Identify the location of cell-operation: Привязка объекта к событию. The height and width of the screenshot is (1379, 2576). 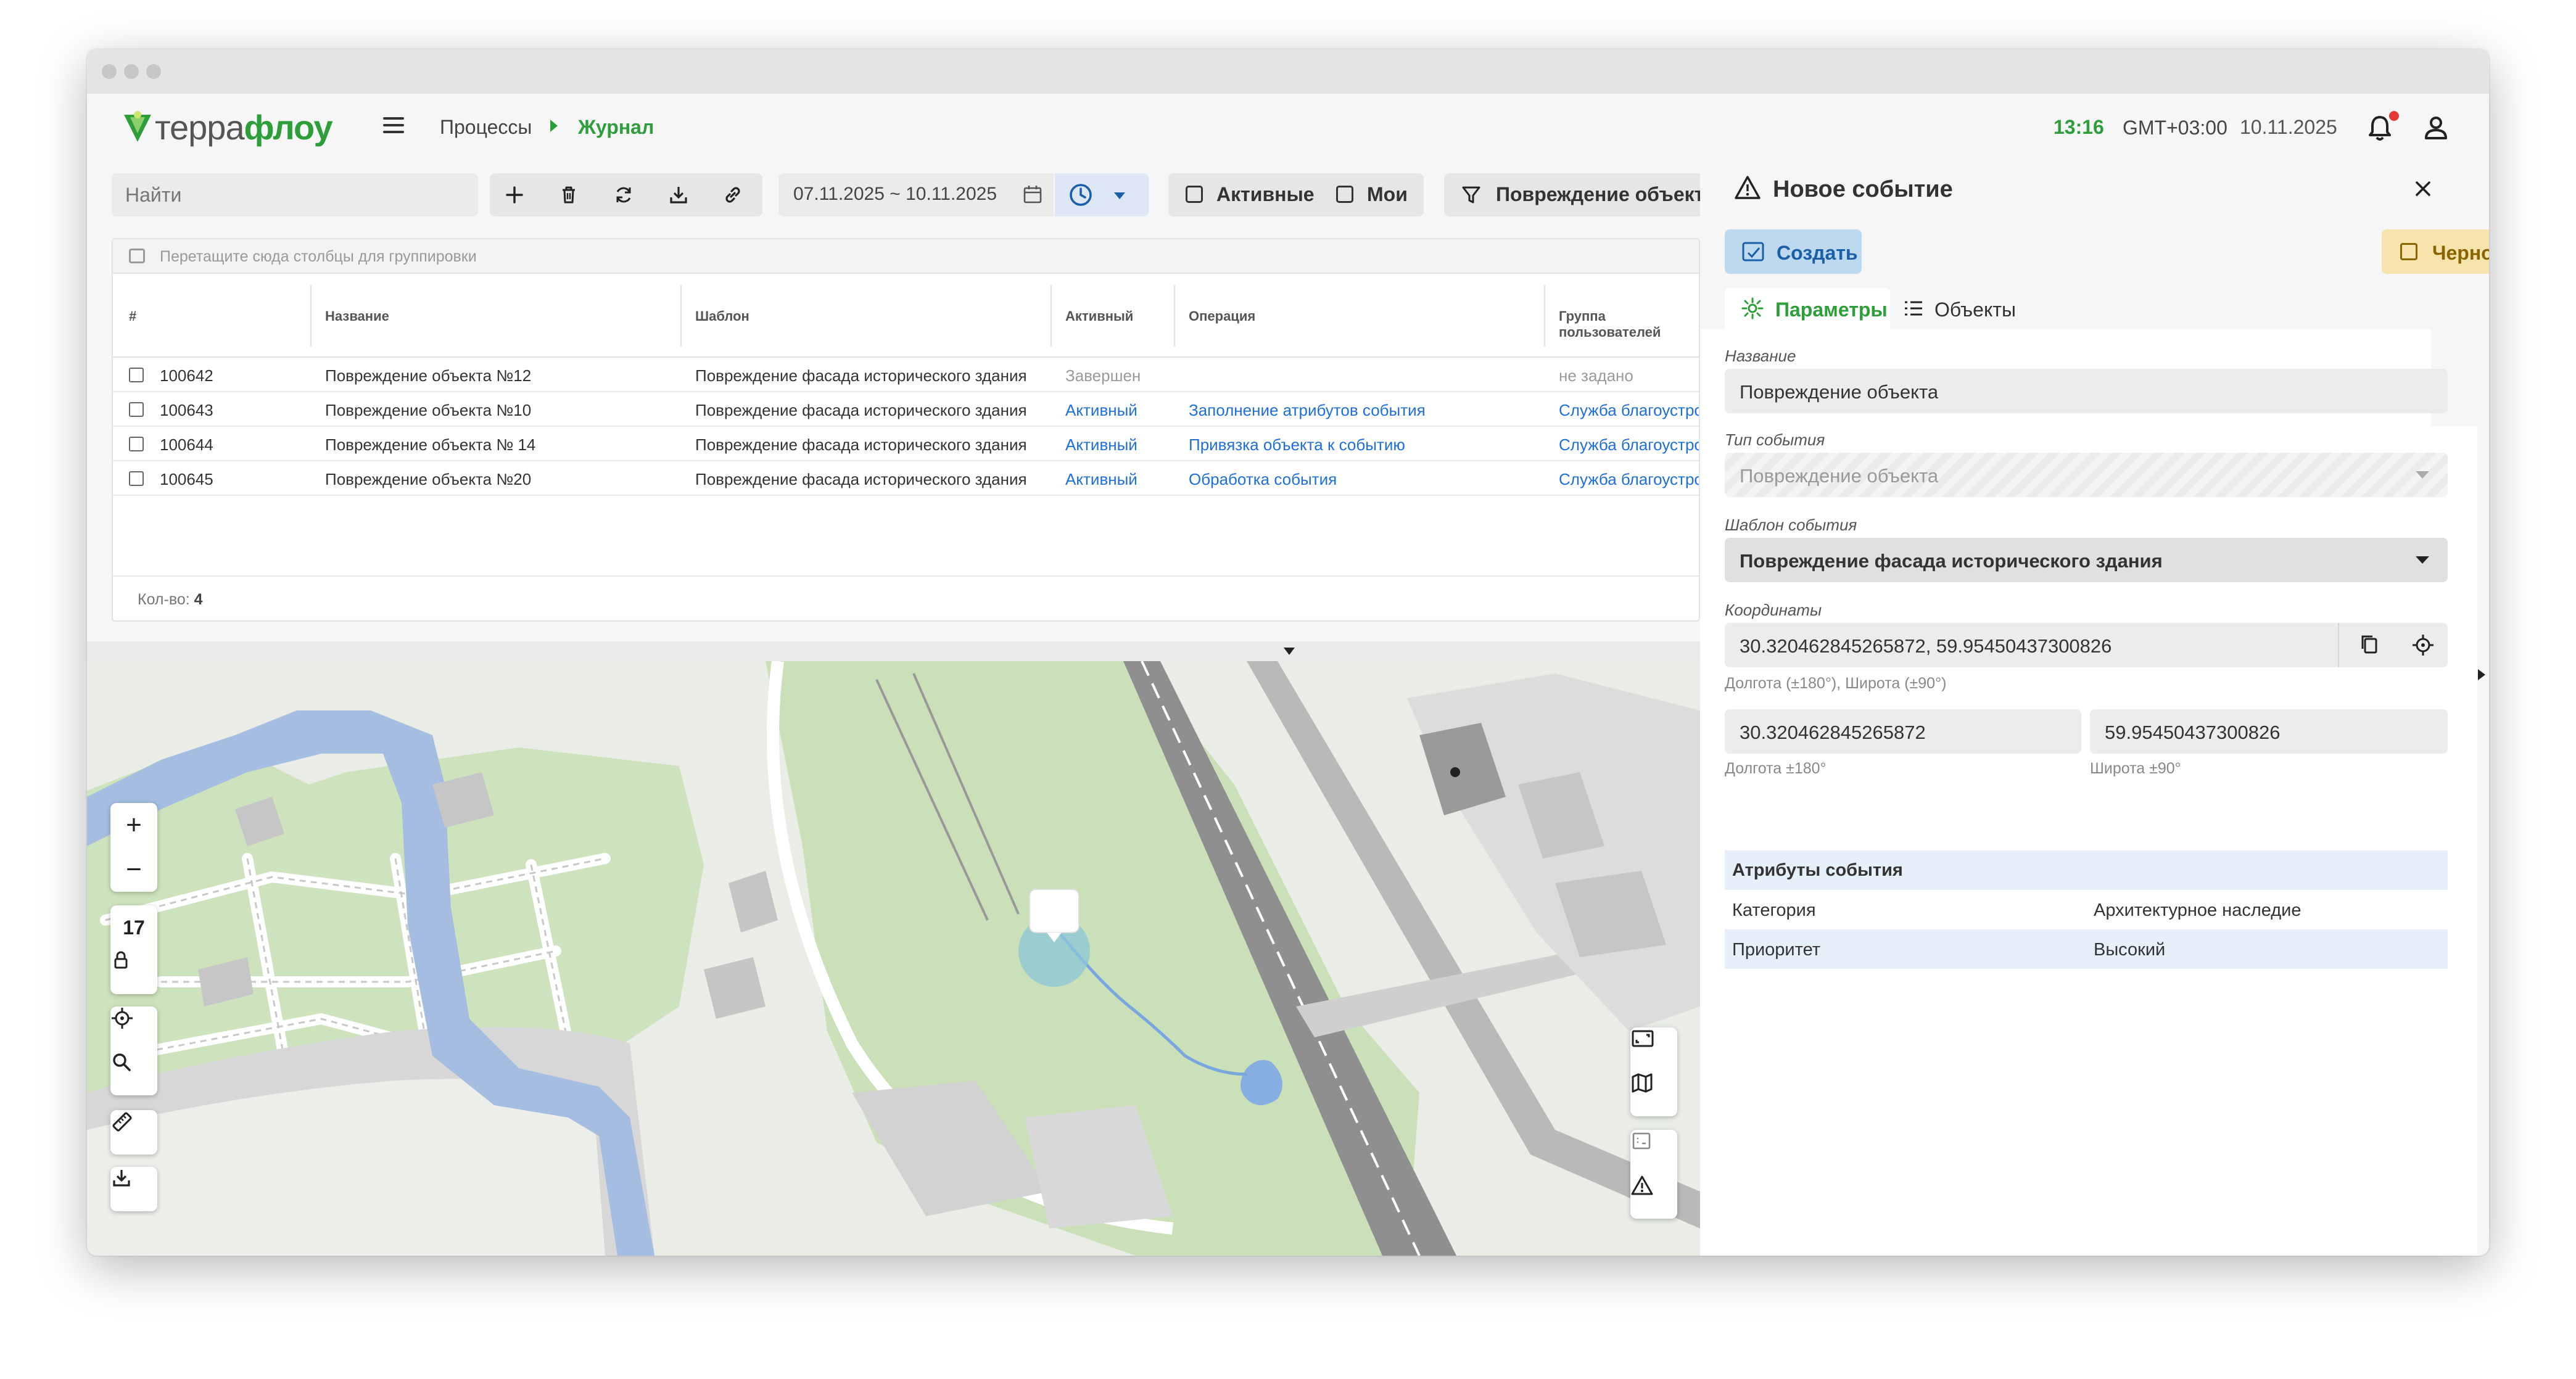
(1297, 445).